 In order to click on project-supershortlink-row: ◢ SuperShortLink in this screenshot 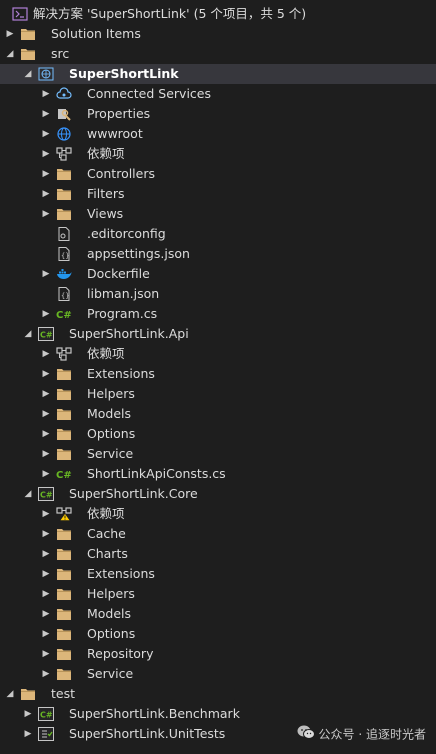, I will do `click(218, 74)`.